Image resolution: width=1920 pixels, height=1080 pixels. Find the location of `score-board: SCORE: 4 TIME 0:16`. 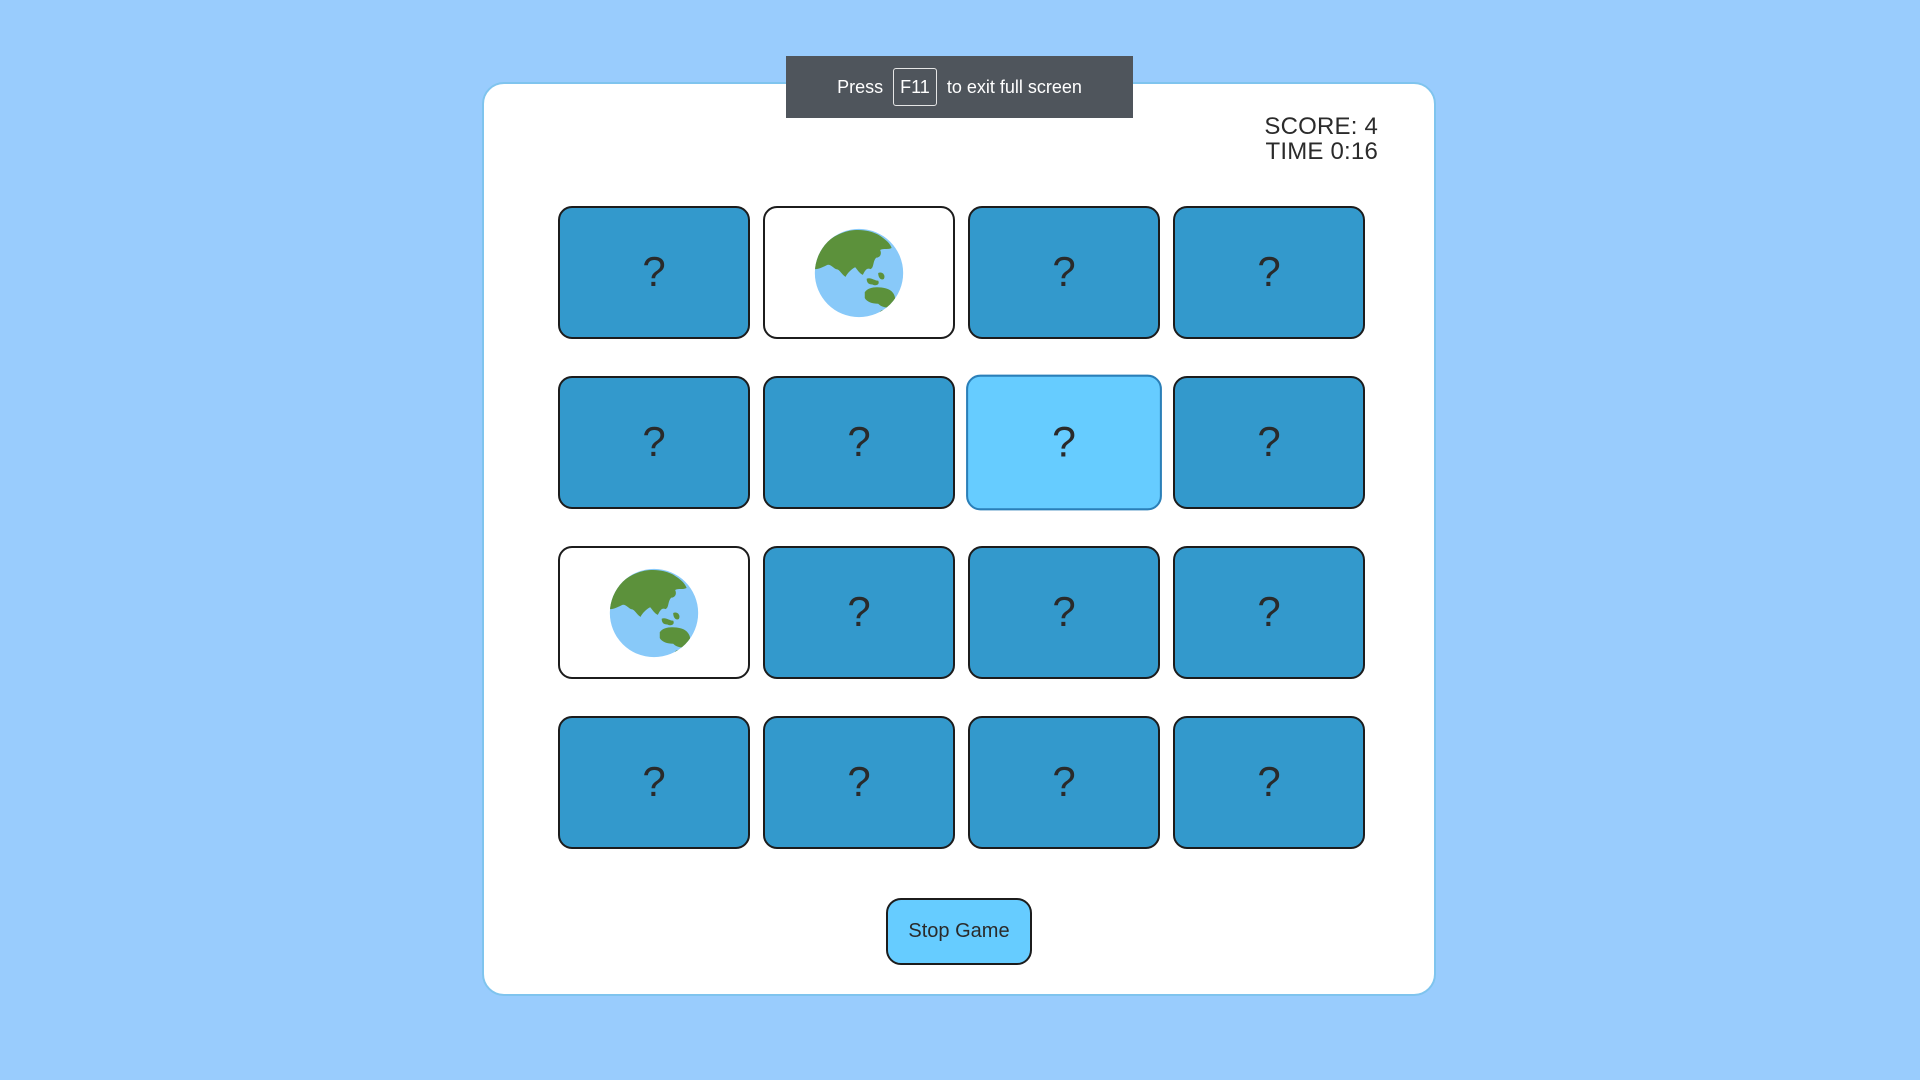

score-board: SCORE: 4 TIME 0:16 is located at coordinates (1321, 139).